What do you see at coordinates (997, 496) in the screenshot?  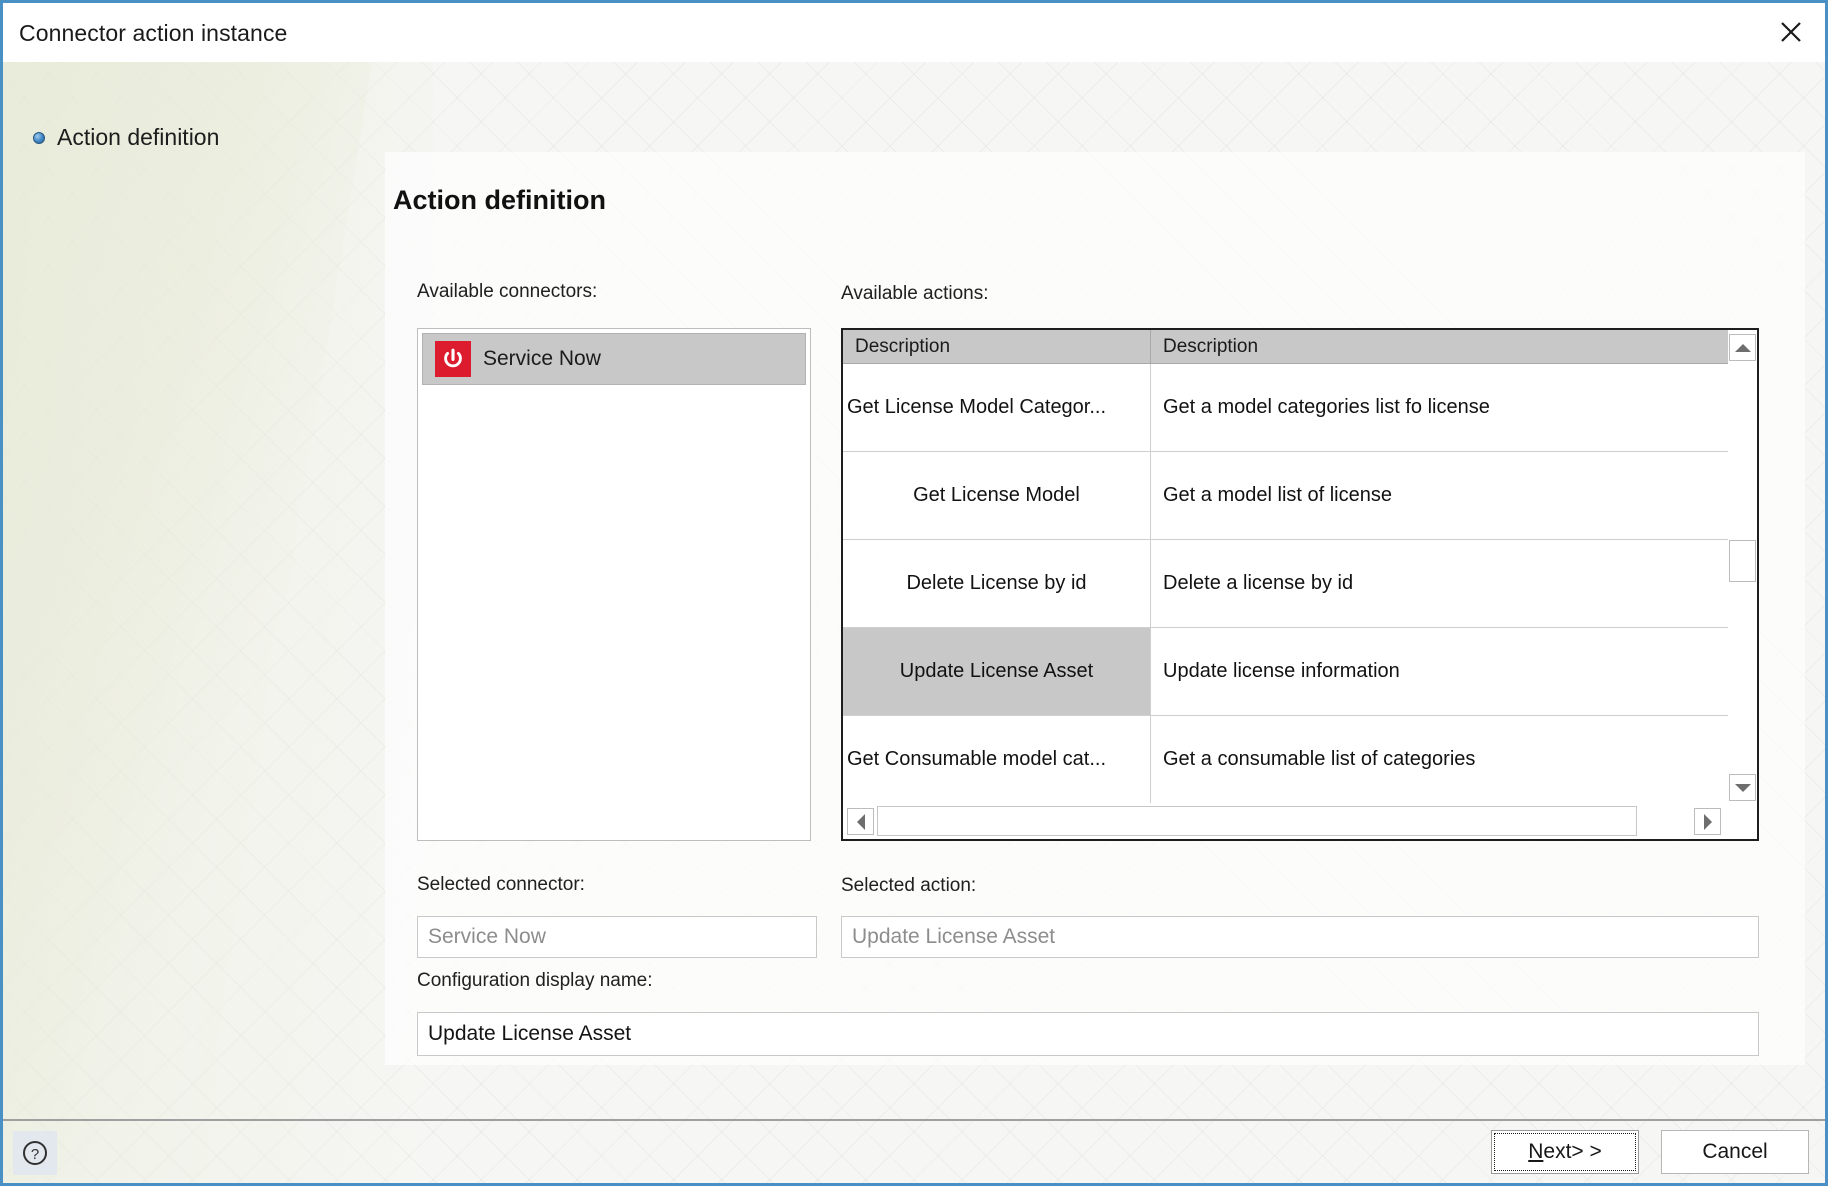 I see `cell-action-name: Get License Model` at bounding box center [997, 496].